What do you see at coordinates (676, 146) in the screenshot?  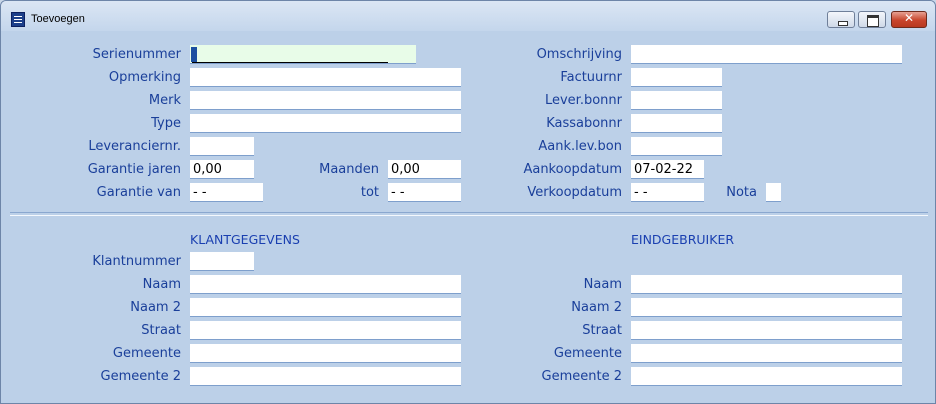 I see `aank-lev-bon-input` at bounding box center [676, 146].